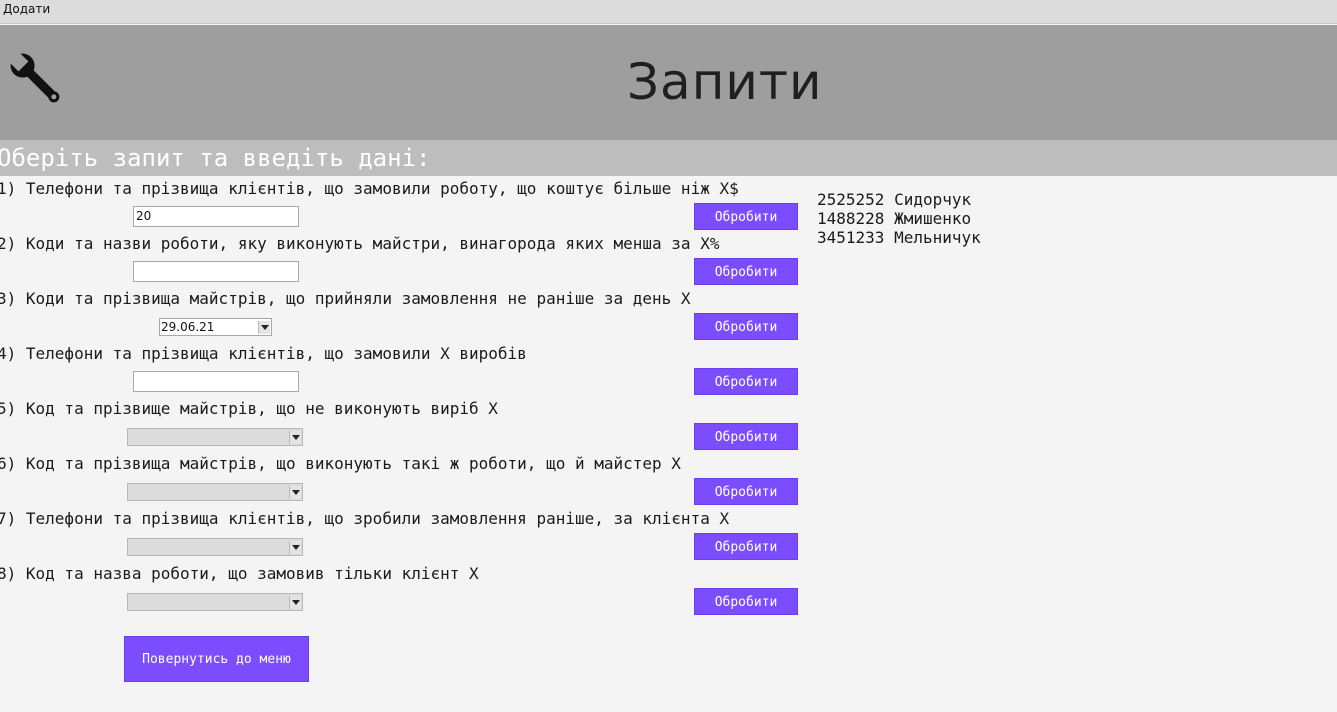  Describe the element at coordinates (26, 9) in the screenshot. I see `menu-item-add: Додати` at that location.